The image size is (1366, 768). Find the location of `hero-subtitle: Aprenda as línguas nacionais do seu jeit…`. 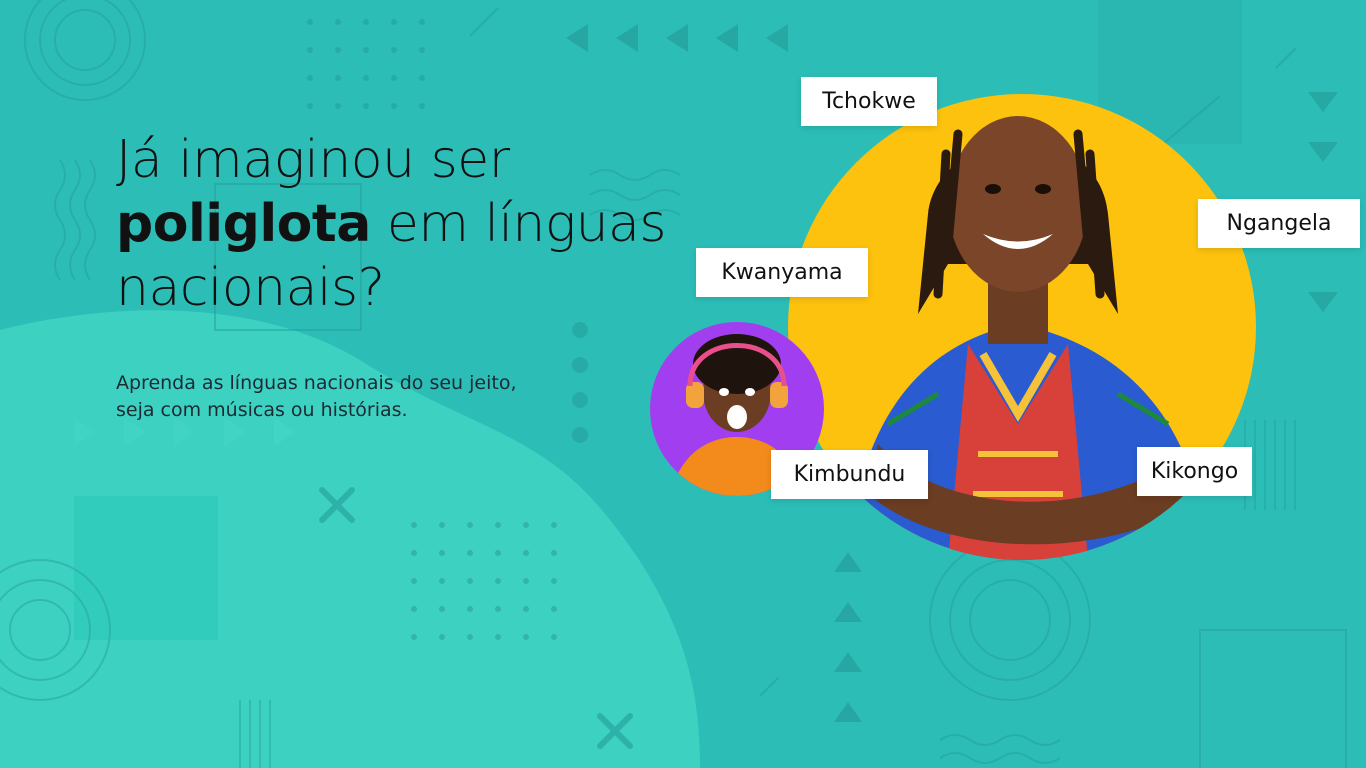

hero-subtitle: Aprenda as línguas nacionais do seu jeit… is located at coordinates (376, 397).